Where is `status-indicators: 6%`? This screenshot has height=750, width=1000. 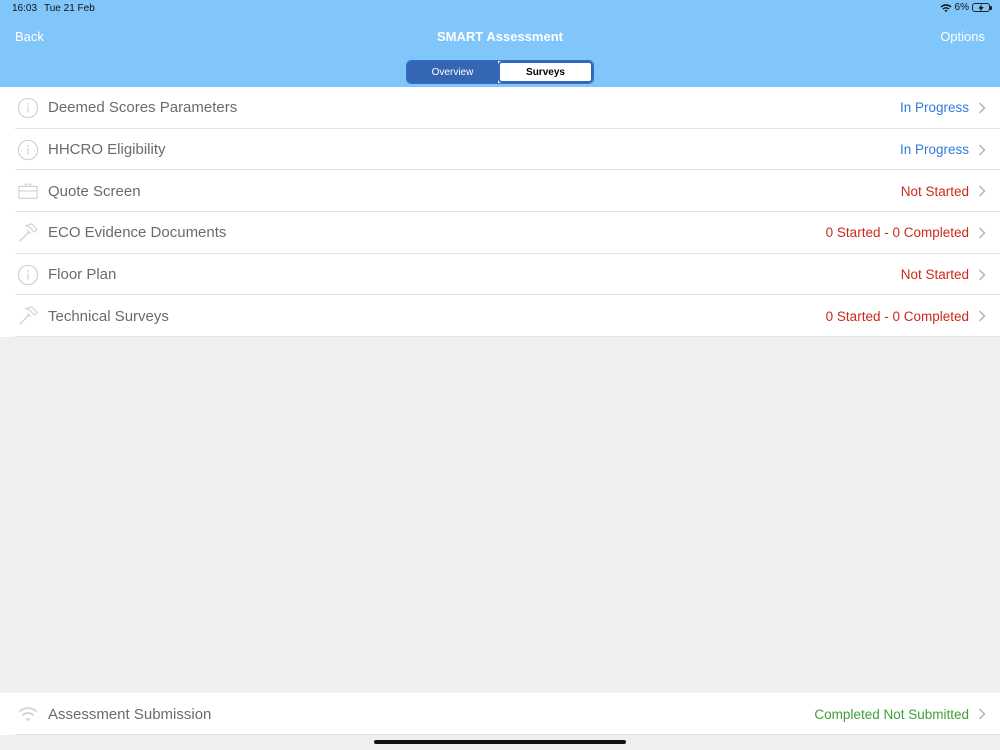
status-indicators: 6% is located at coordinates (966, 7).